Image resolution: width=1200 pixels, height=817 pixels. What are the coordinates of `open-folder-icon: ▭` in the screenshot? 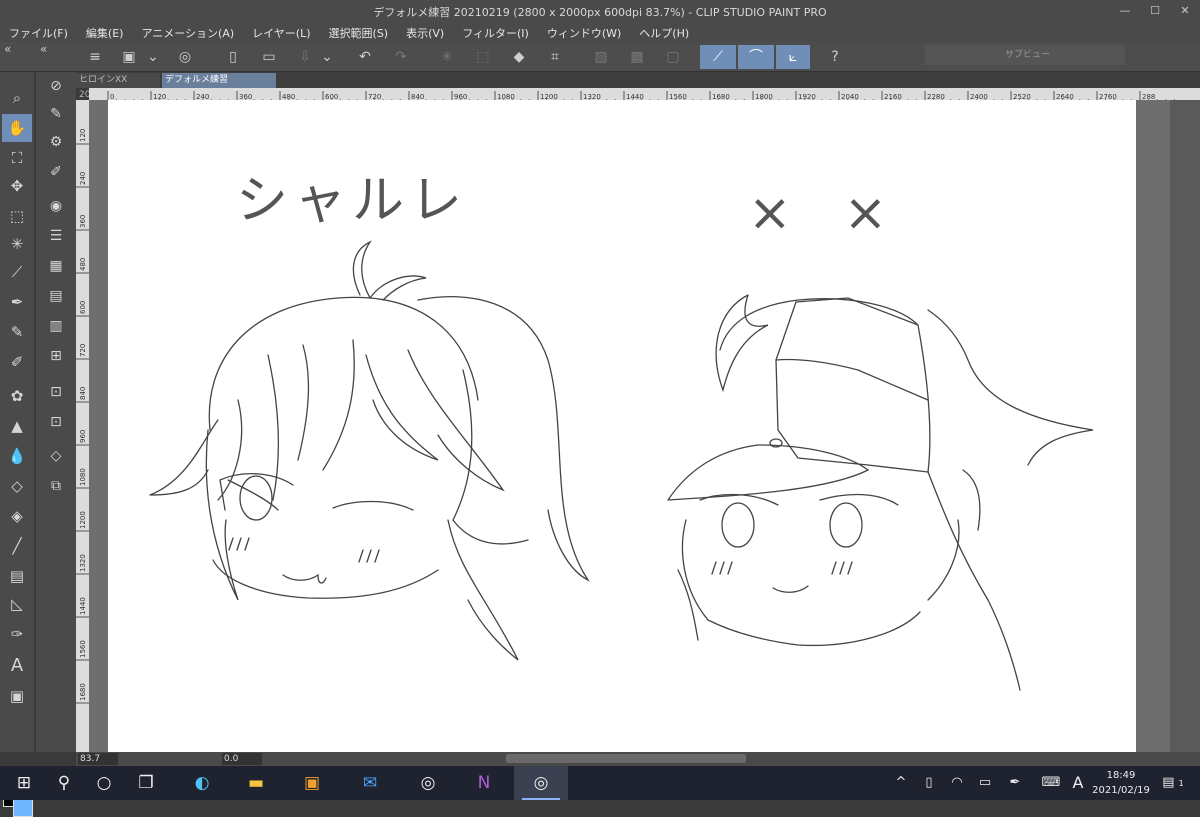 It's located at (269, 57).